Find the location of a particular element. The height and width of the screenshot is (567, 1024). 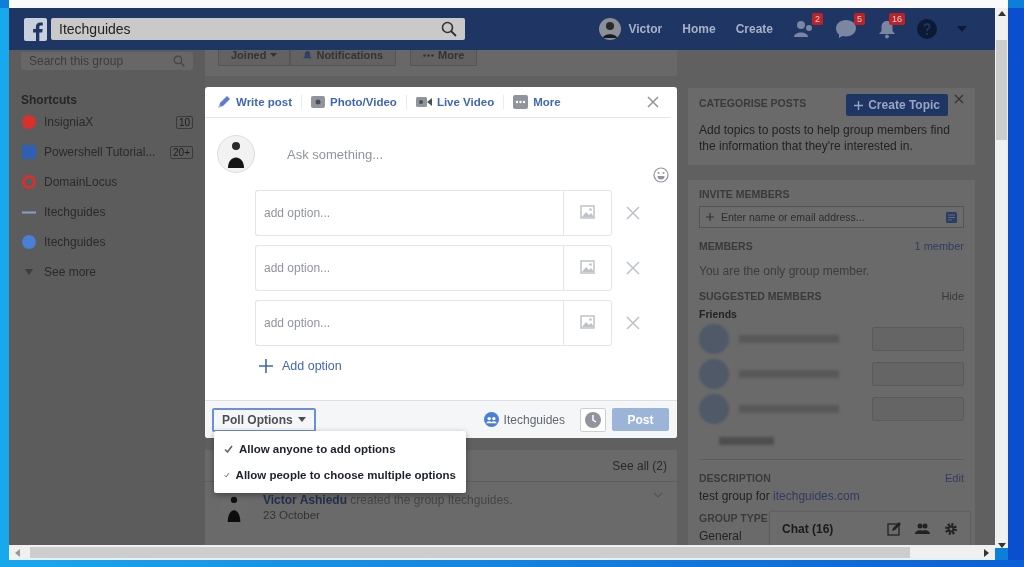

help-icon is located at coordinates (927, 29).